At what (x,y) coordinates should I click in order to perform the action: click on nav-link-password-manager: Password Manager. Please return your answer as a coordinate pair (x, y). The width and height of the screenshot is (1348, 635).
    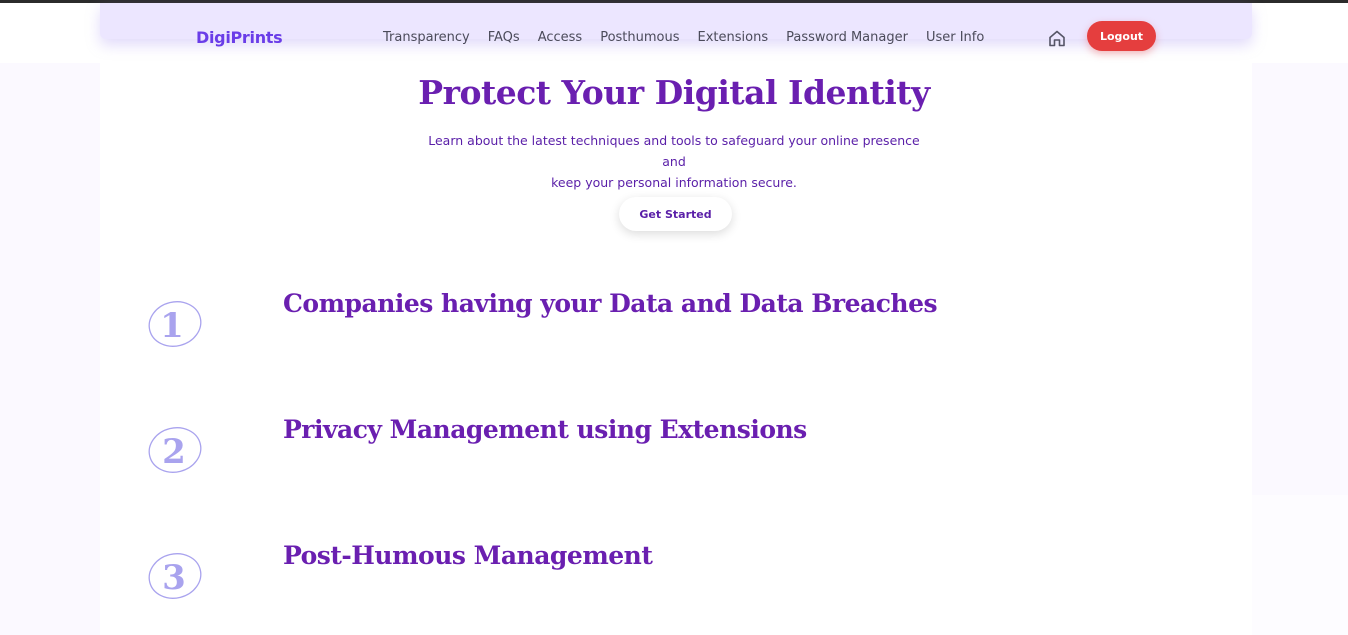
    Looking at the image, I should click on (847, 37).